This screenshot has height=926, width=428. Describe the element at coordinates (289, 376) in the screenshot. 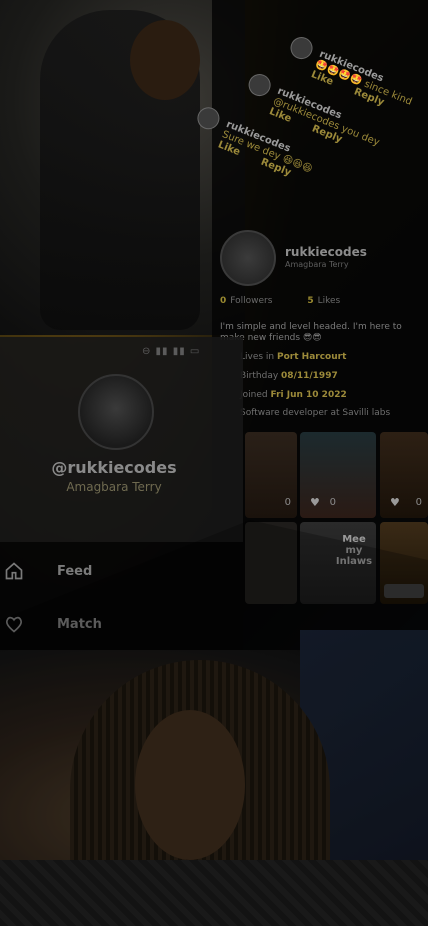

I see `profile-birthday: Birthday 08/11/1997` at that location.